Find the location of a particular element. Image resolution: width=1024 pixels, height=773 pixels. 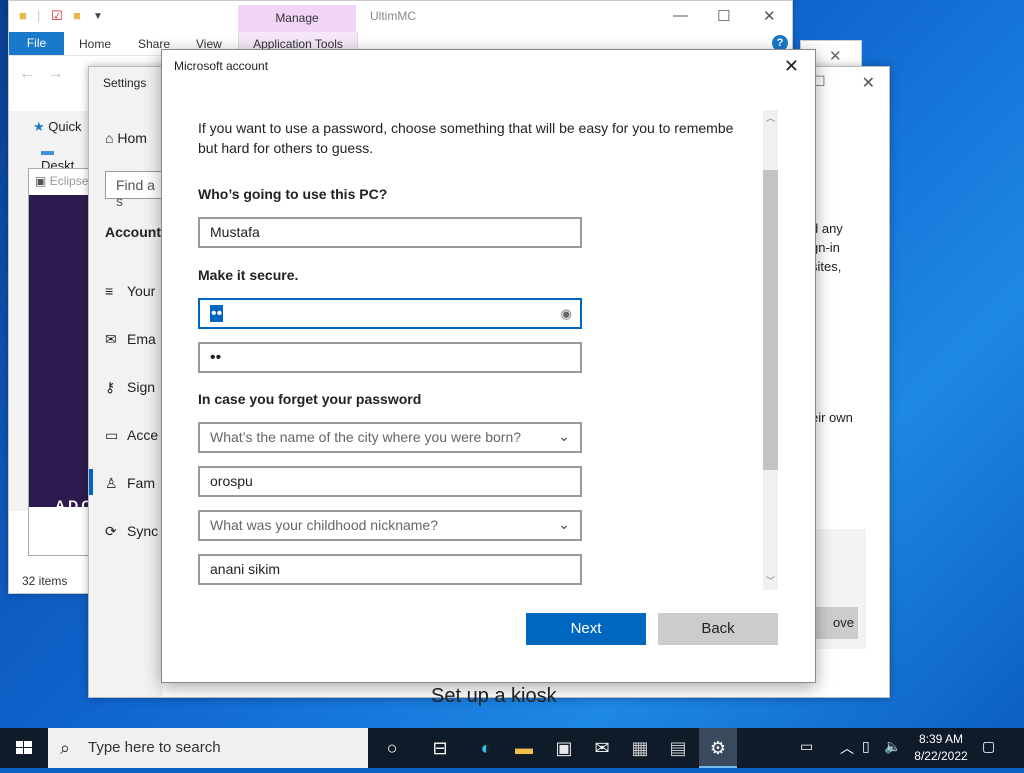

nav-label: Ema is located at coordinates (141, 339).